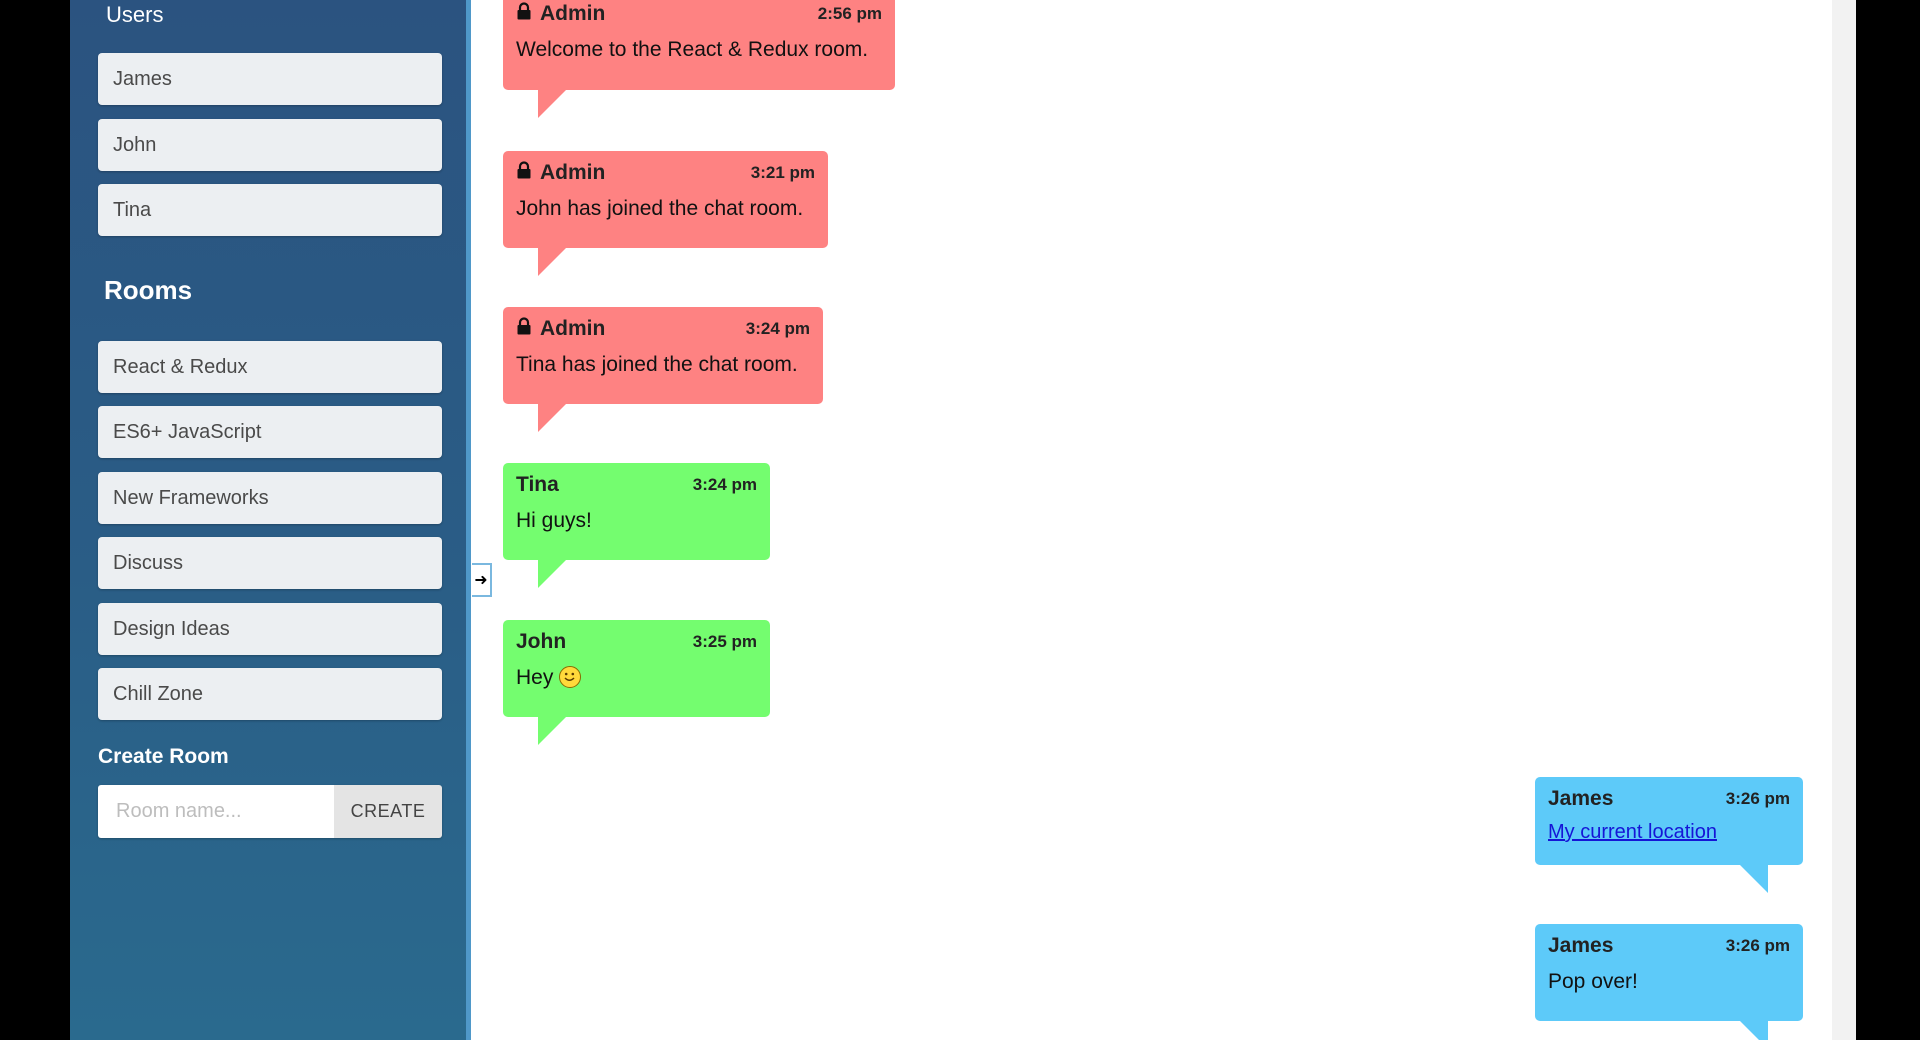  Describe the element at coordinates (270, 694) in the screenshot. I see `room-item-chill-zone: Chill Zone` at that location.